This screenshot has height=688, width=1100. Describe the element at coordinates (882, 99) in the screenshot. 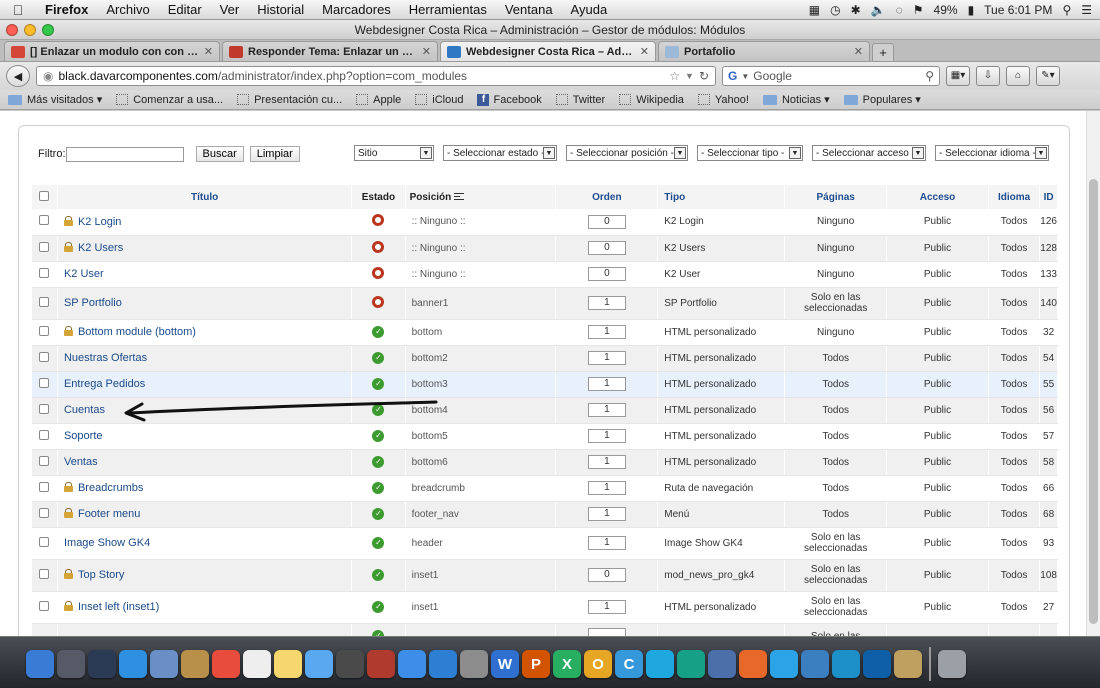

I see `bookmark-item: Populares ▾` at that location.